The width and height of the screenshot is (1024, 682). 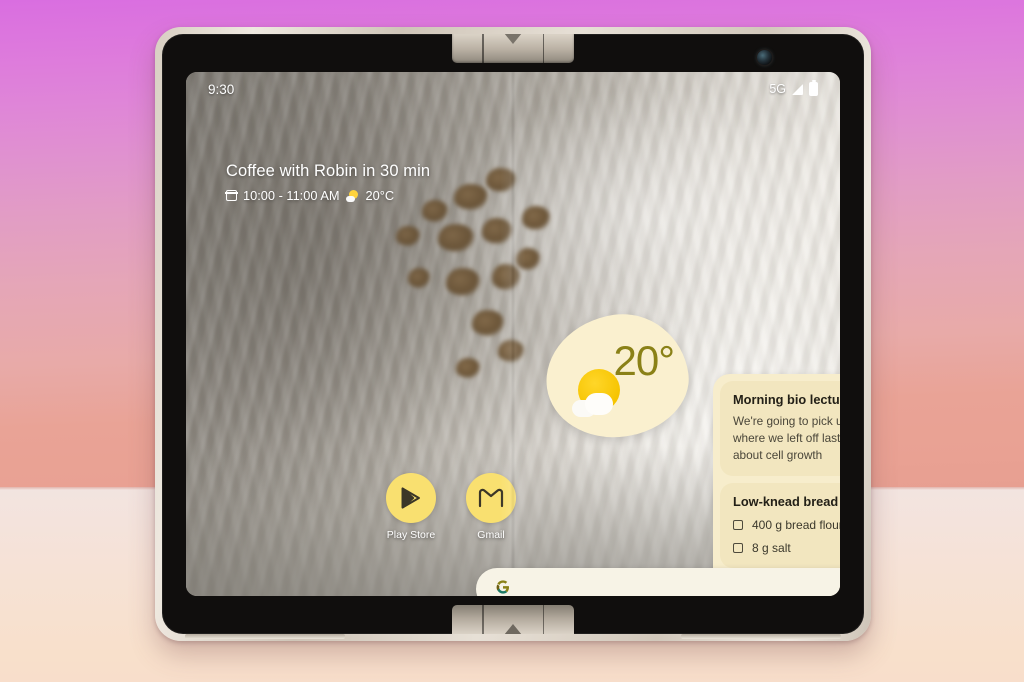 What do you see at coordinates (764, 57) in the screenshot?
I see `front-camera-icon` at bounding box center [764, 57].